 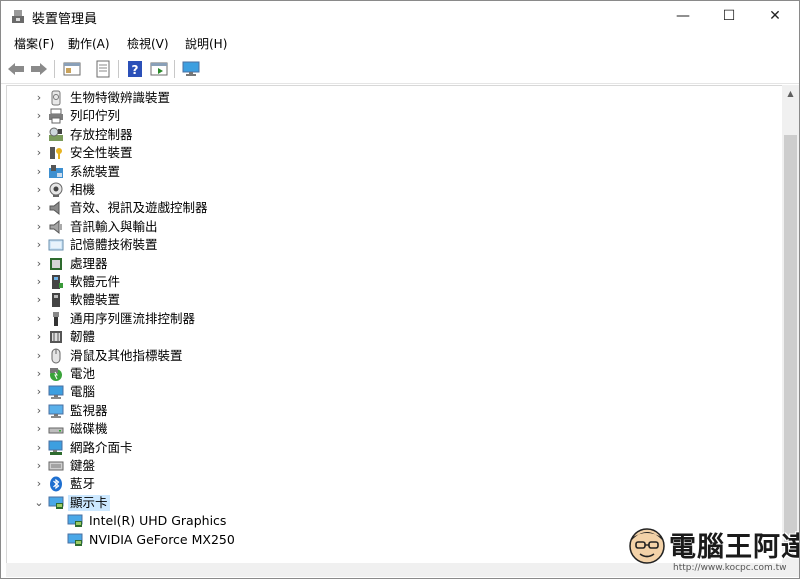 I want to click on minimize-button: —, so click(x=683, y=16).